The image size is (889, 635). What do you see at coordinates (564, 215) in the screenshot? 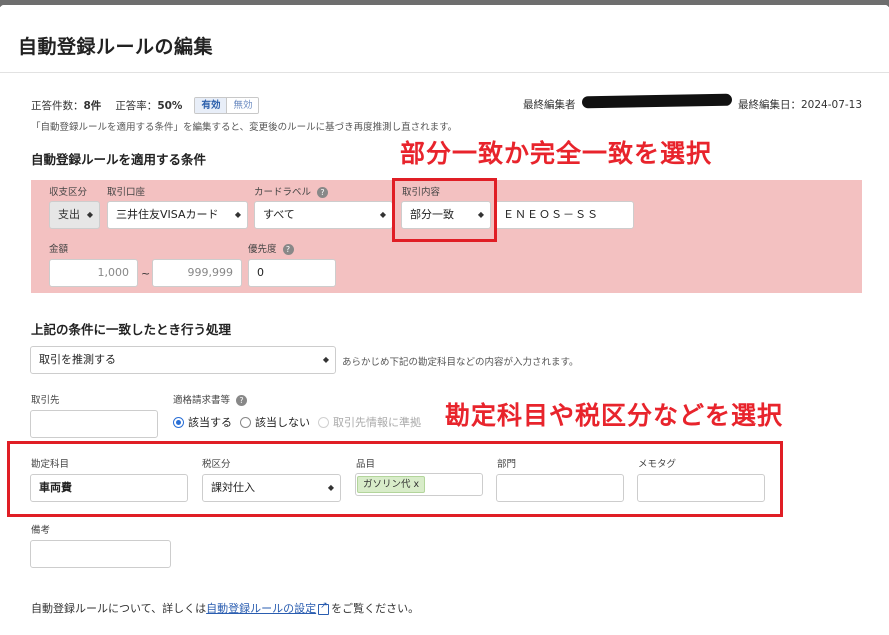
I see `content-input: ＥＮＥＯＳ－ＳＳ` at bounding box center [564, 215].